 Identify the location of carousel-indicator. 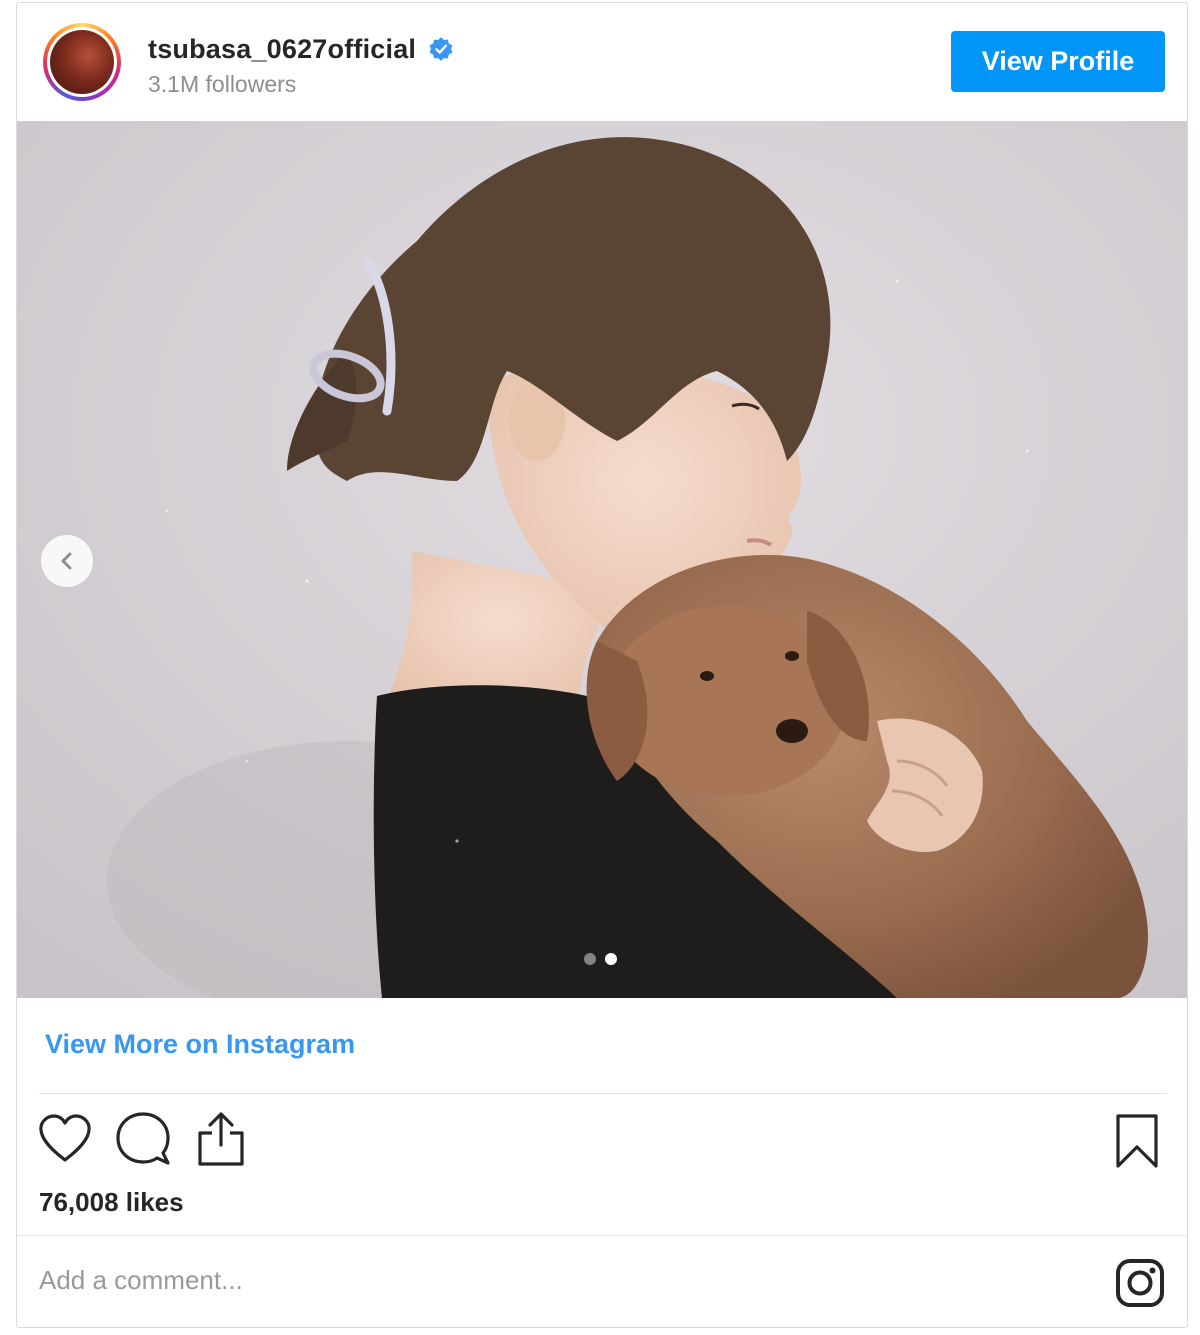
(600, 959).